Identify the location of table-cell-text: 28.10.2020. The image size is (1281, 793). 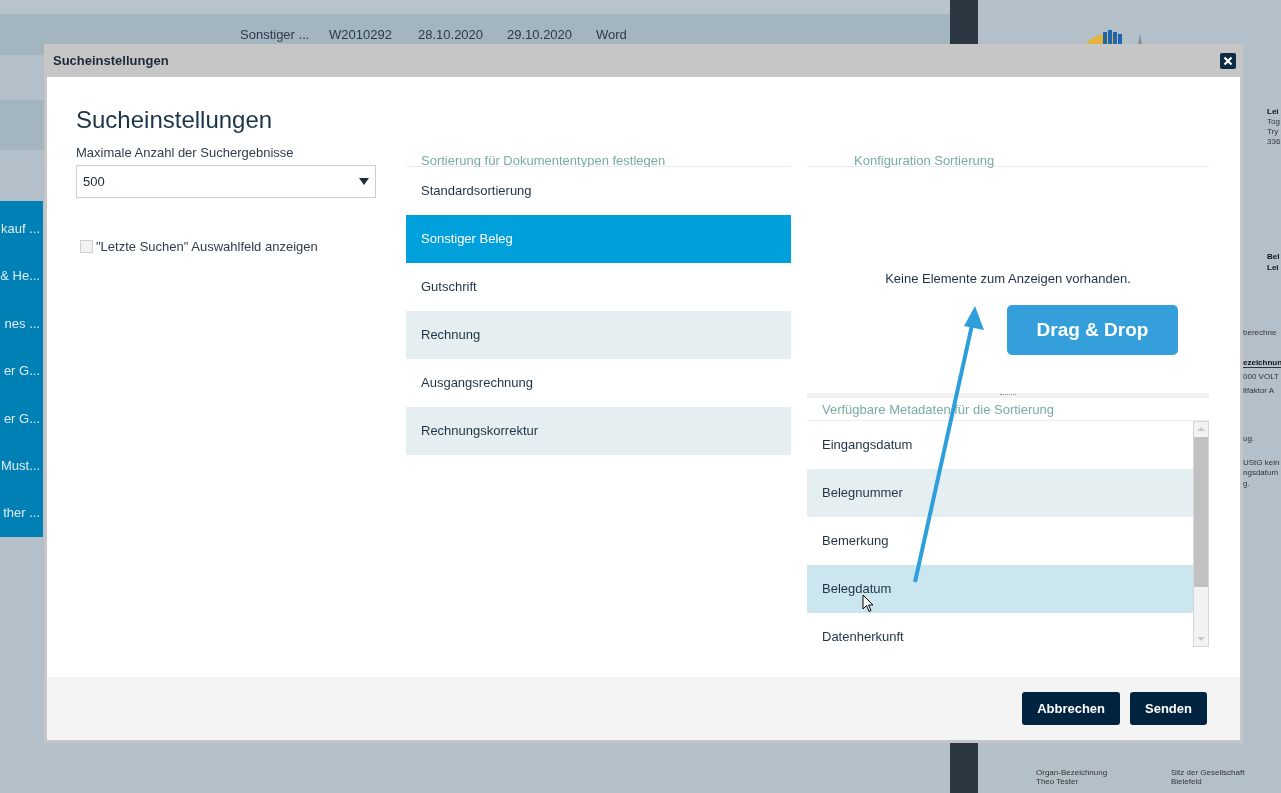
(451, 34).